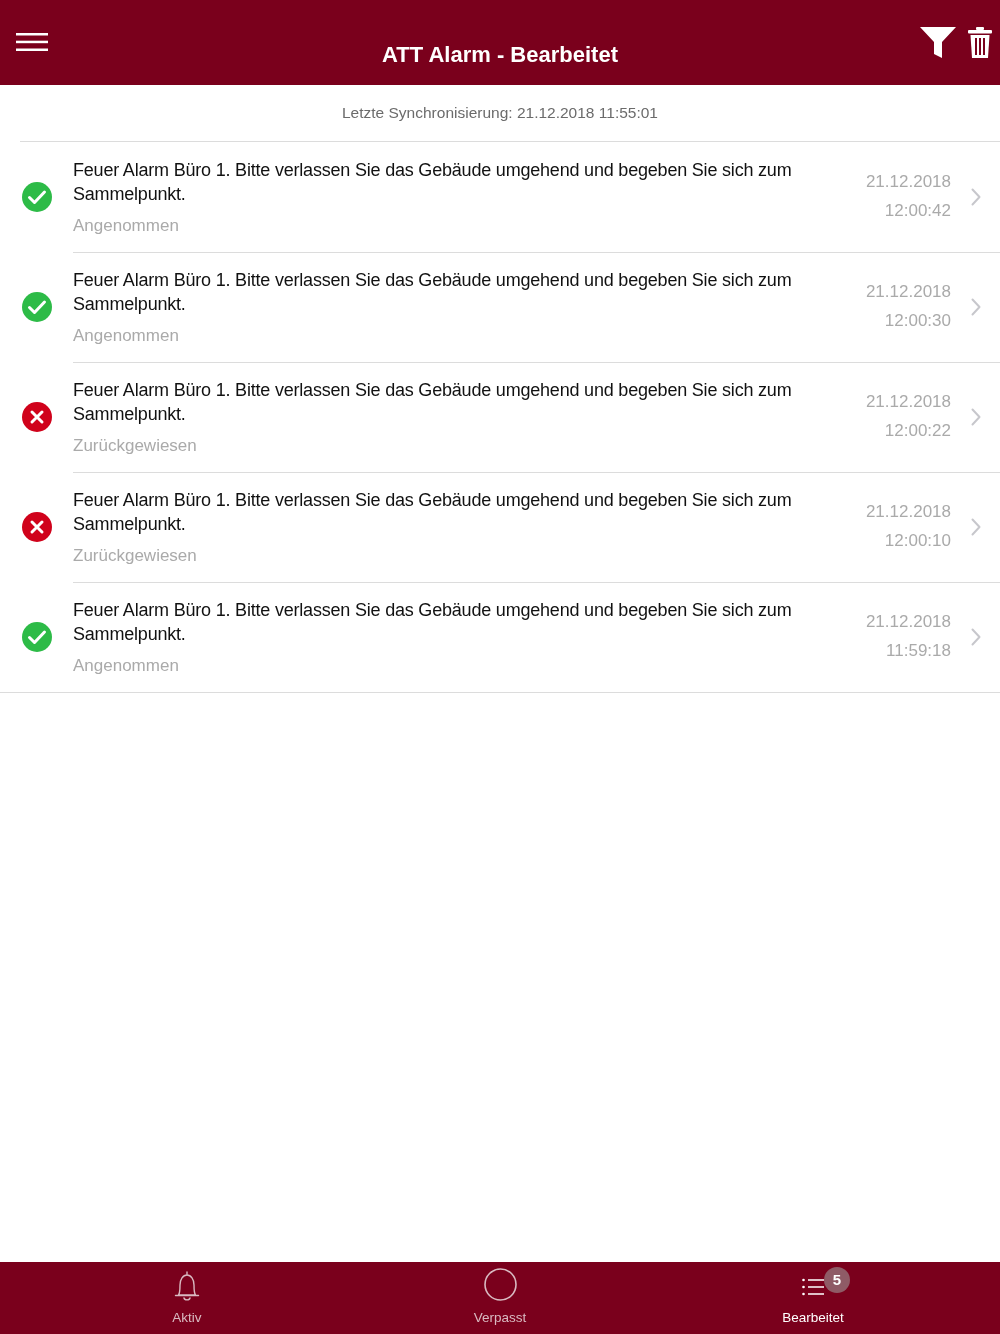  What do you see at coordinates (32, 41) in the screenshot?
I see `menu-icon` at bounding box center [32, 41].